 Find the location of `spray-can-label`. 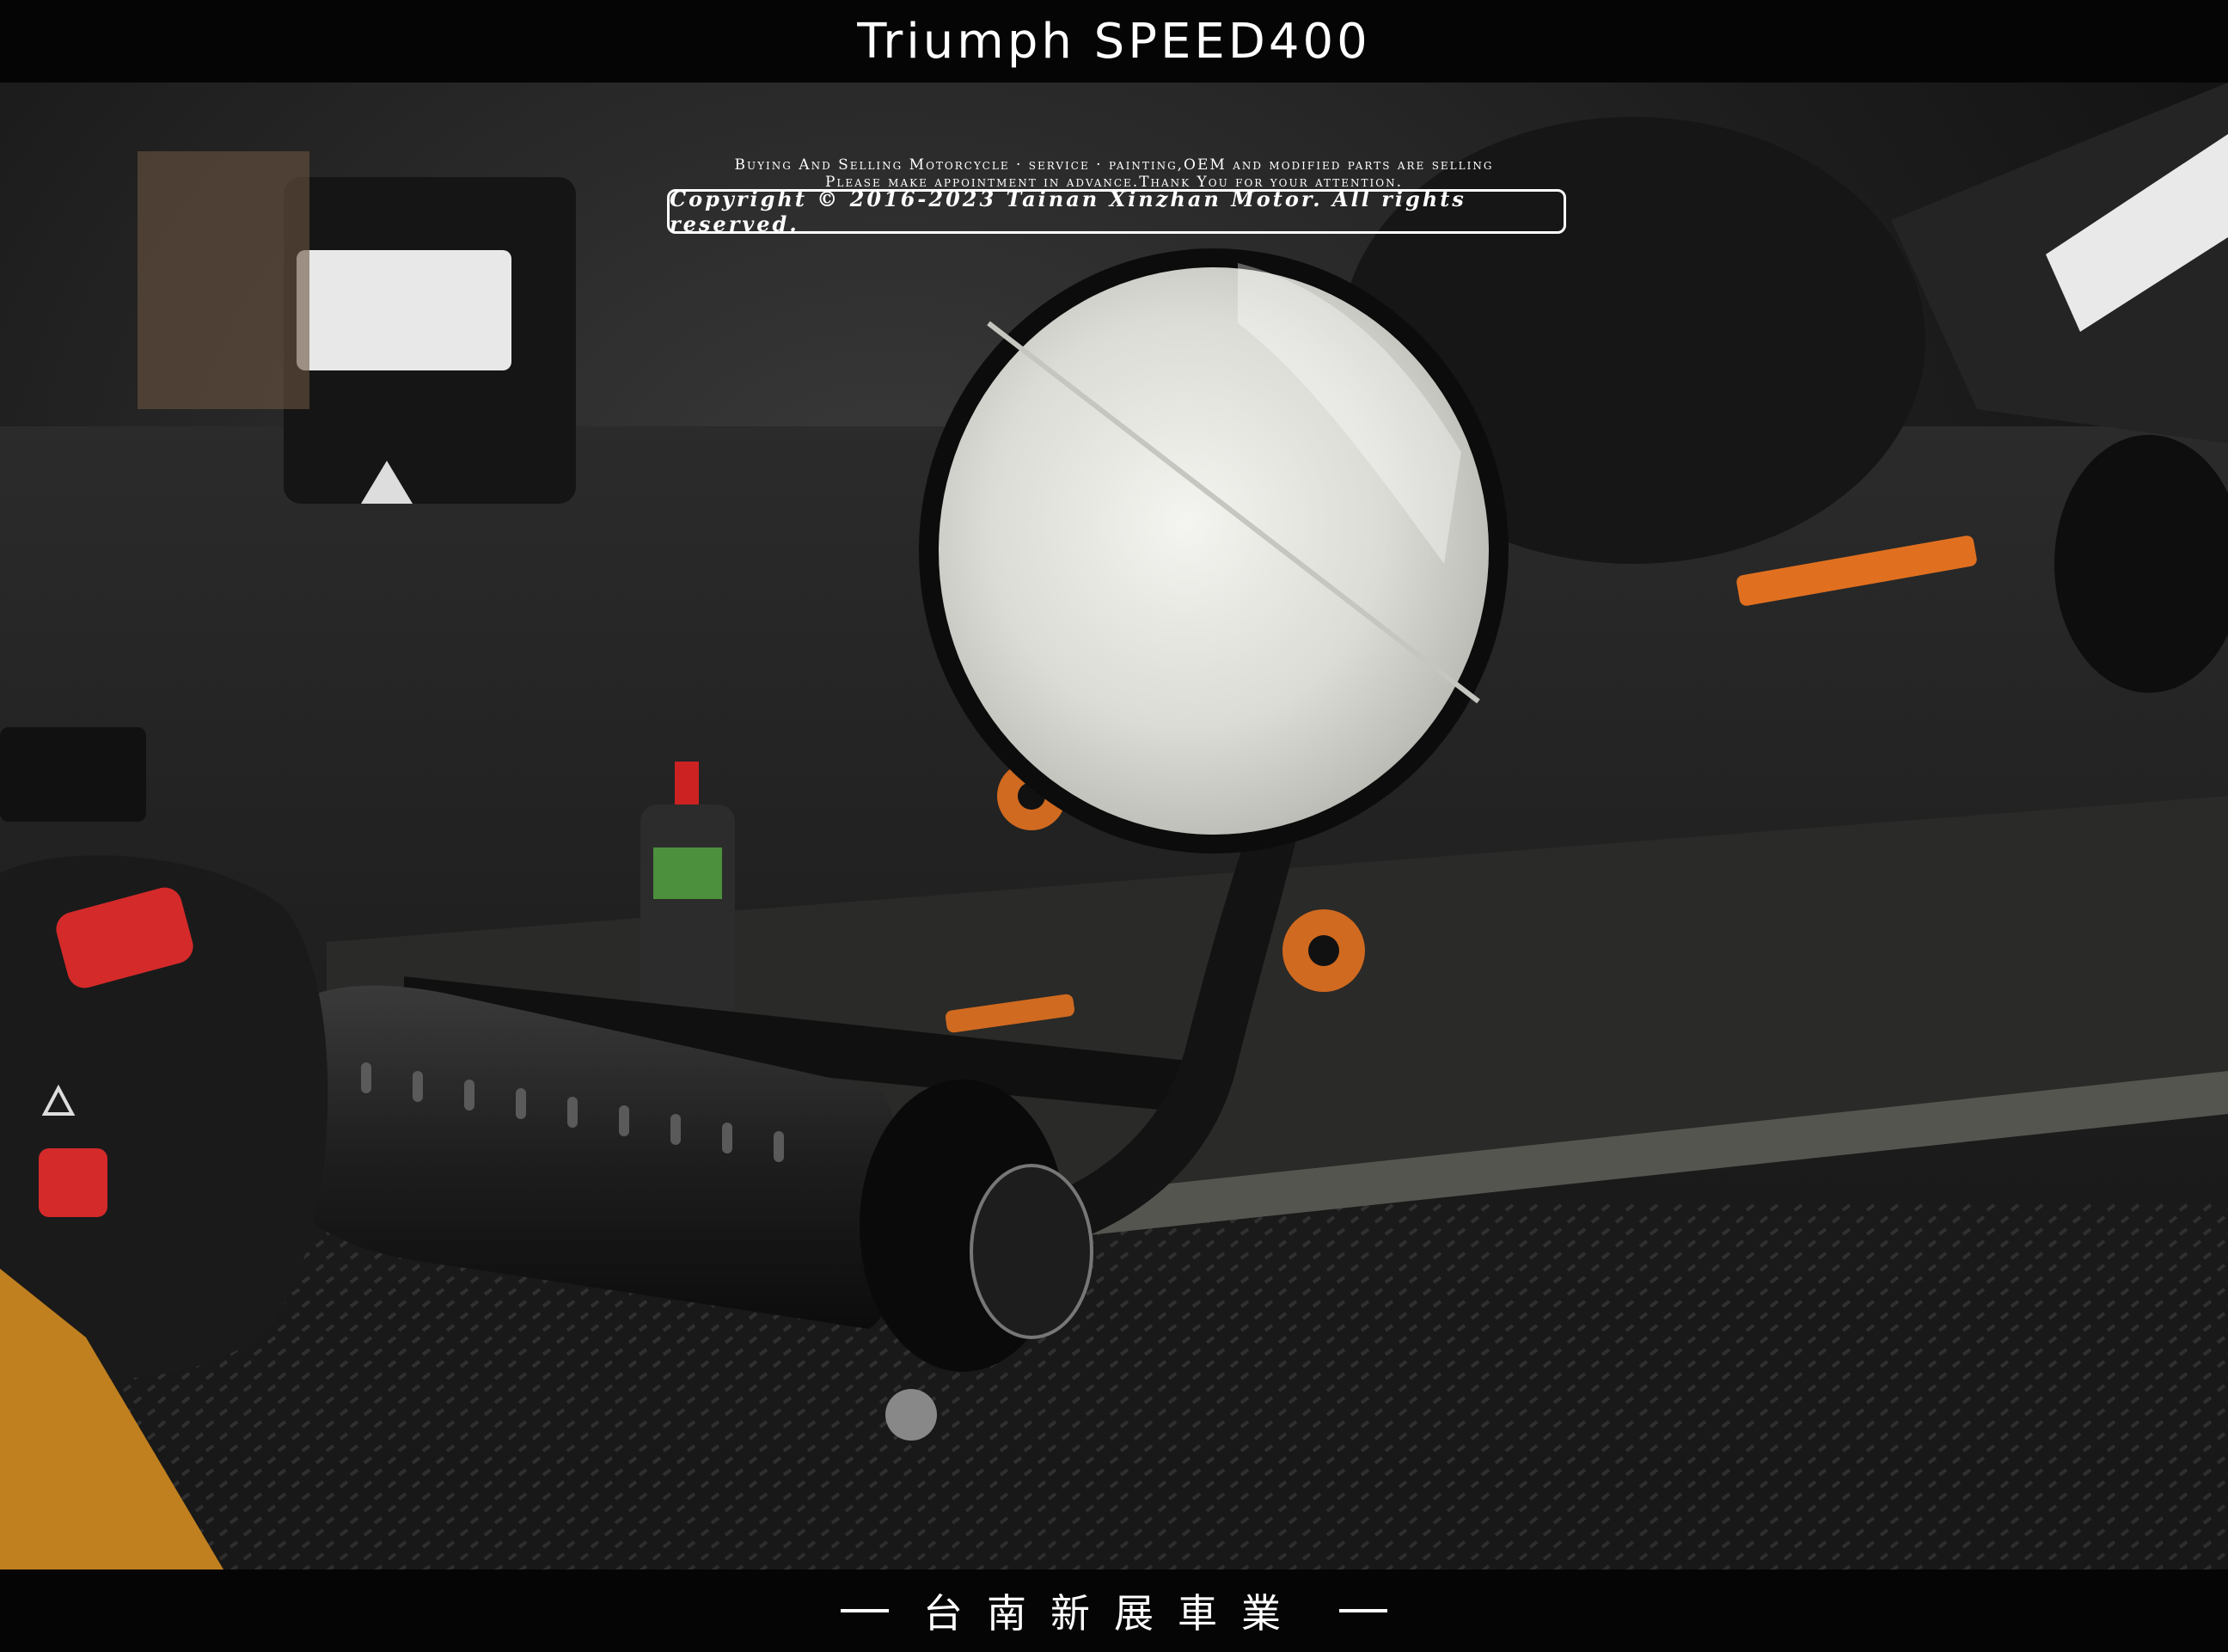

spray-can-label is located at coordinates (687, 873).